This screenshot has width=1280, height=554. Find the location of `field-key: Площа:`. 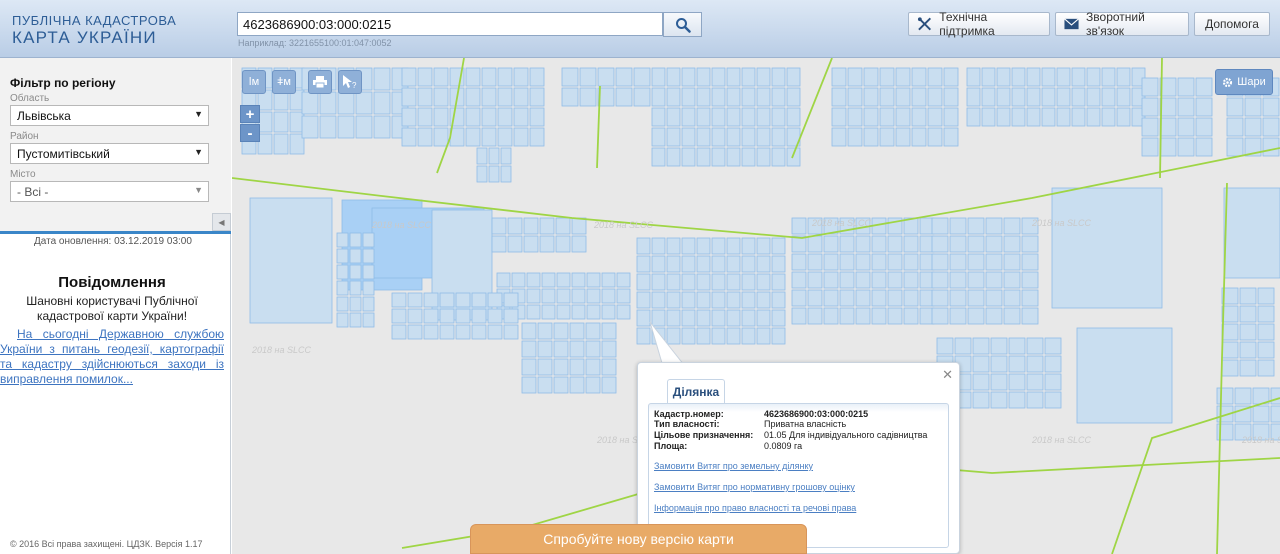

field-key: Площа: is located at coordinates (671, 446).